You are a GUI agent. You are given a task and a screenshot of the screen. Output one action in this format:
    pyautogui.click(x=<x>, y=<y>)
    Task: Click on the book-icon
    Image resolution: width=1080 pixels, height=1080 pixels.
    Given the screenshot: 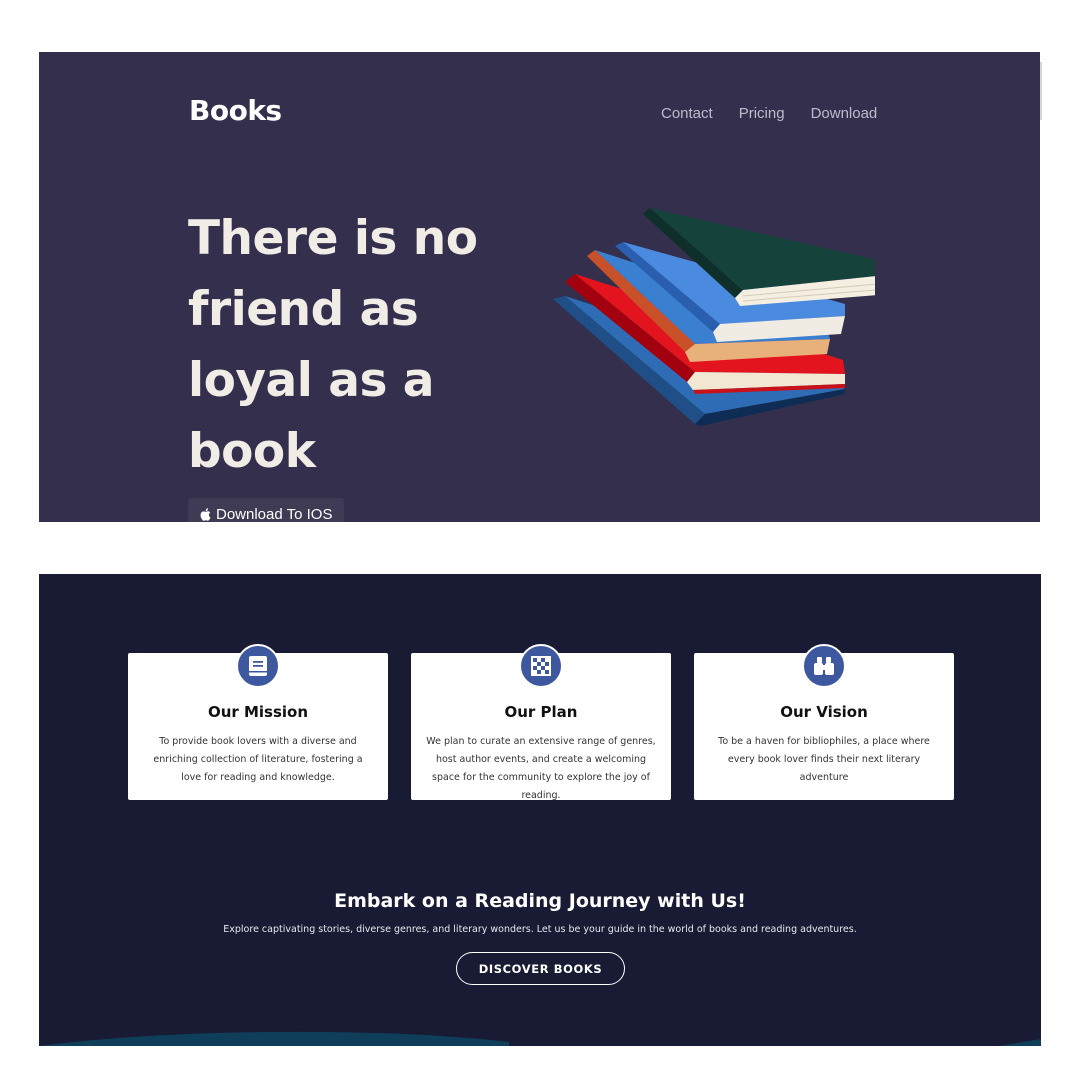 What is the action you would take?
    pyautogui.click(x=258, y=666)
    